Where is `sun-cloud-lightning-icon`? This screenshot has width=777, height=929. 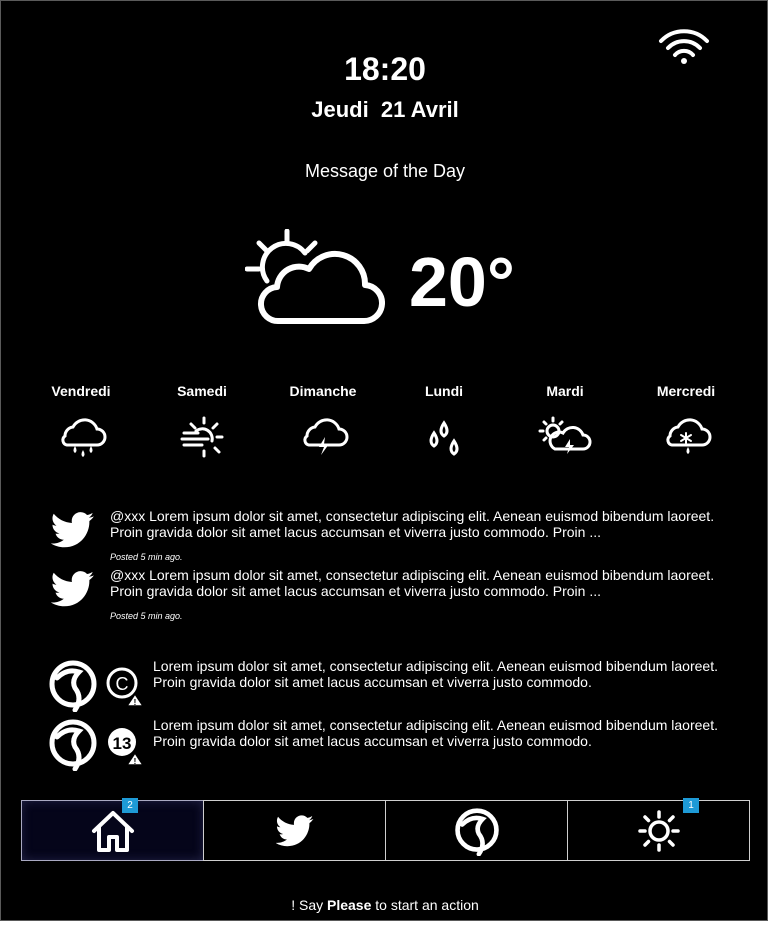
sun-cloud-lightning-icon is located at coordinates (565, 435).